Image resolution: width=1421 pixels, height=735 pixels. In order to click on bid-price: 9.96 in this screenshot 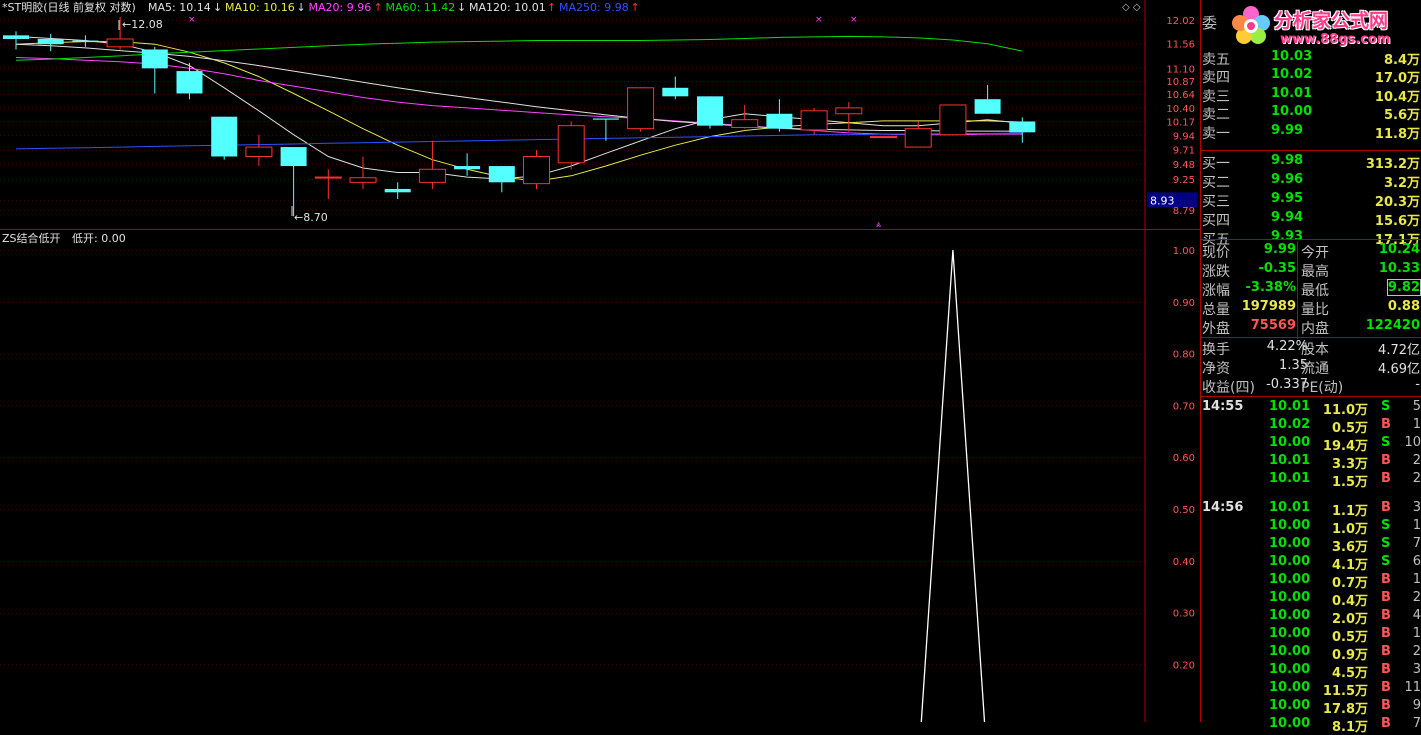, I will do `click(1287, 179)`.